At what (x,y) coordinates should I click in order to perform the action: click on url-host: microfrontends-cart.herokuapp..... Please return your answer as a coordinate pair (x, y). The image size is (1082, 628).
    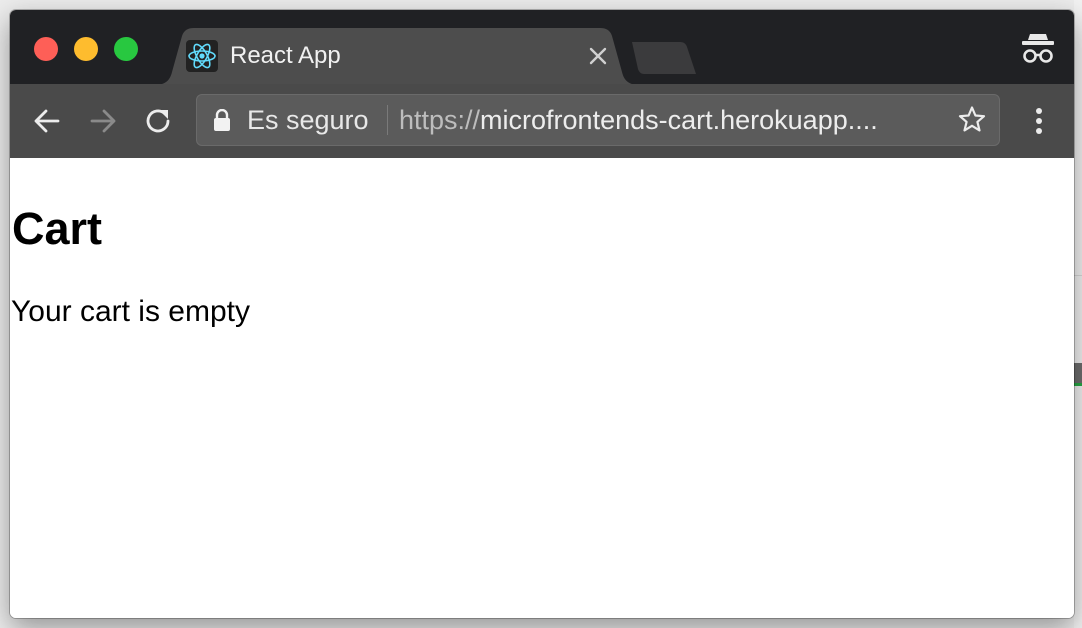
    Looking at the image, I should click on (679, 120).